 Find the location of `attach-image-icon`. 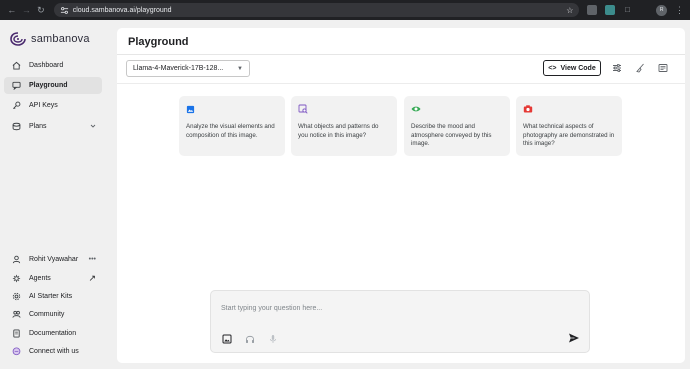

attach-image-icon is located at coordinates (226, 338).